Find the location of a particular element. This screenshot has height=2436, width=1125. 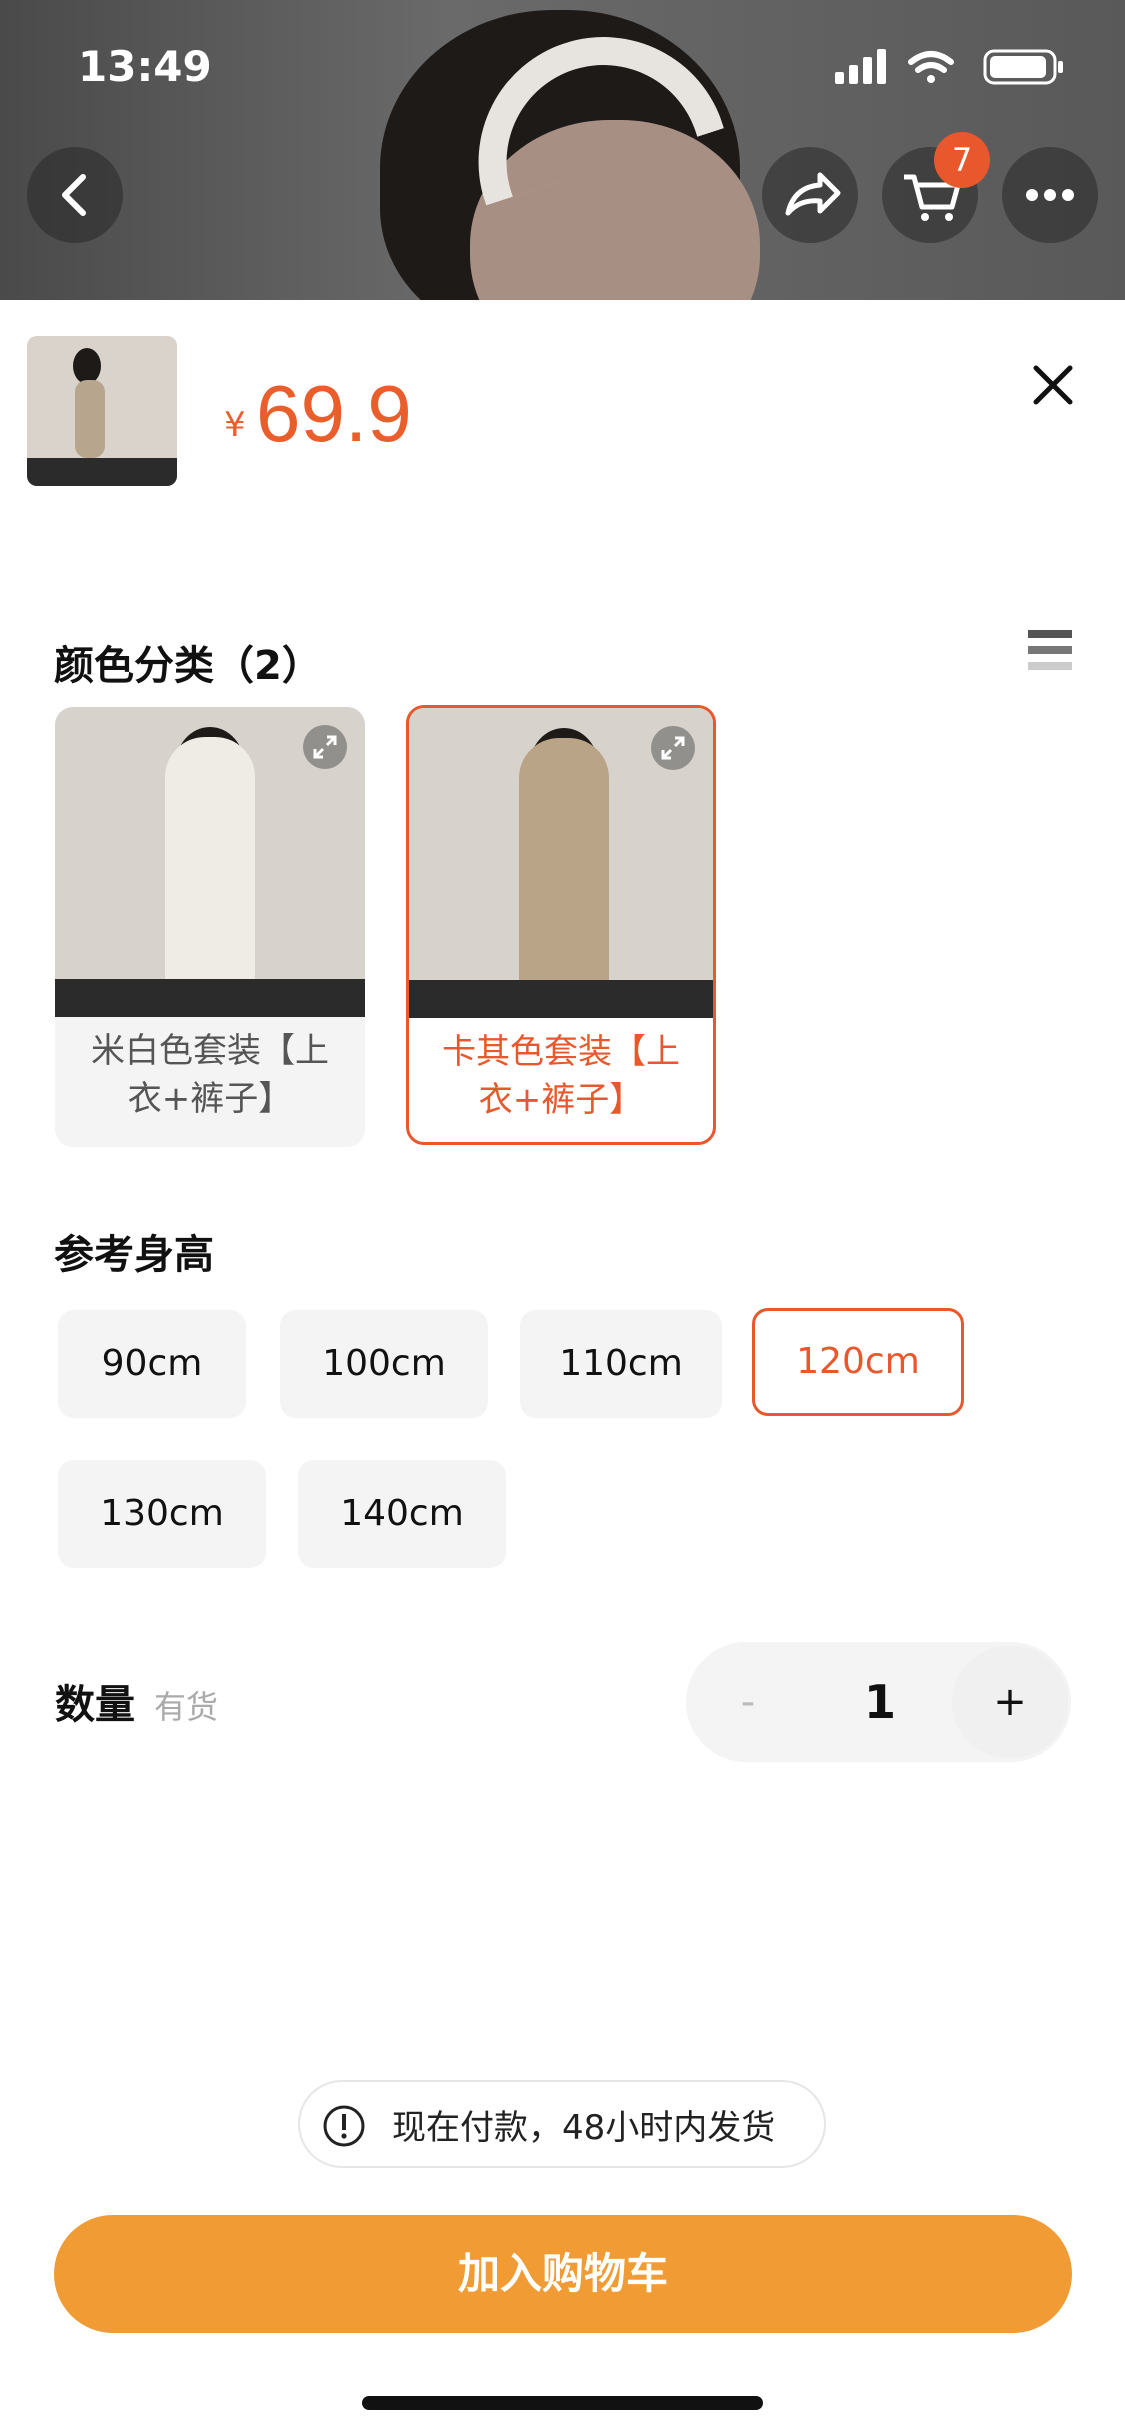

add-to-cart-button: 加入购物车 is located at coordinates (563, 2274).